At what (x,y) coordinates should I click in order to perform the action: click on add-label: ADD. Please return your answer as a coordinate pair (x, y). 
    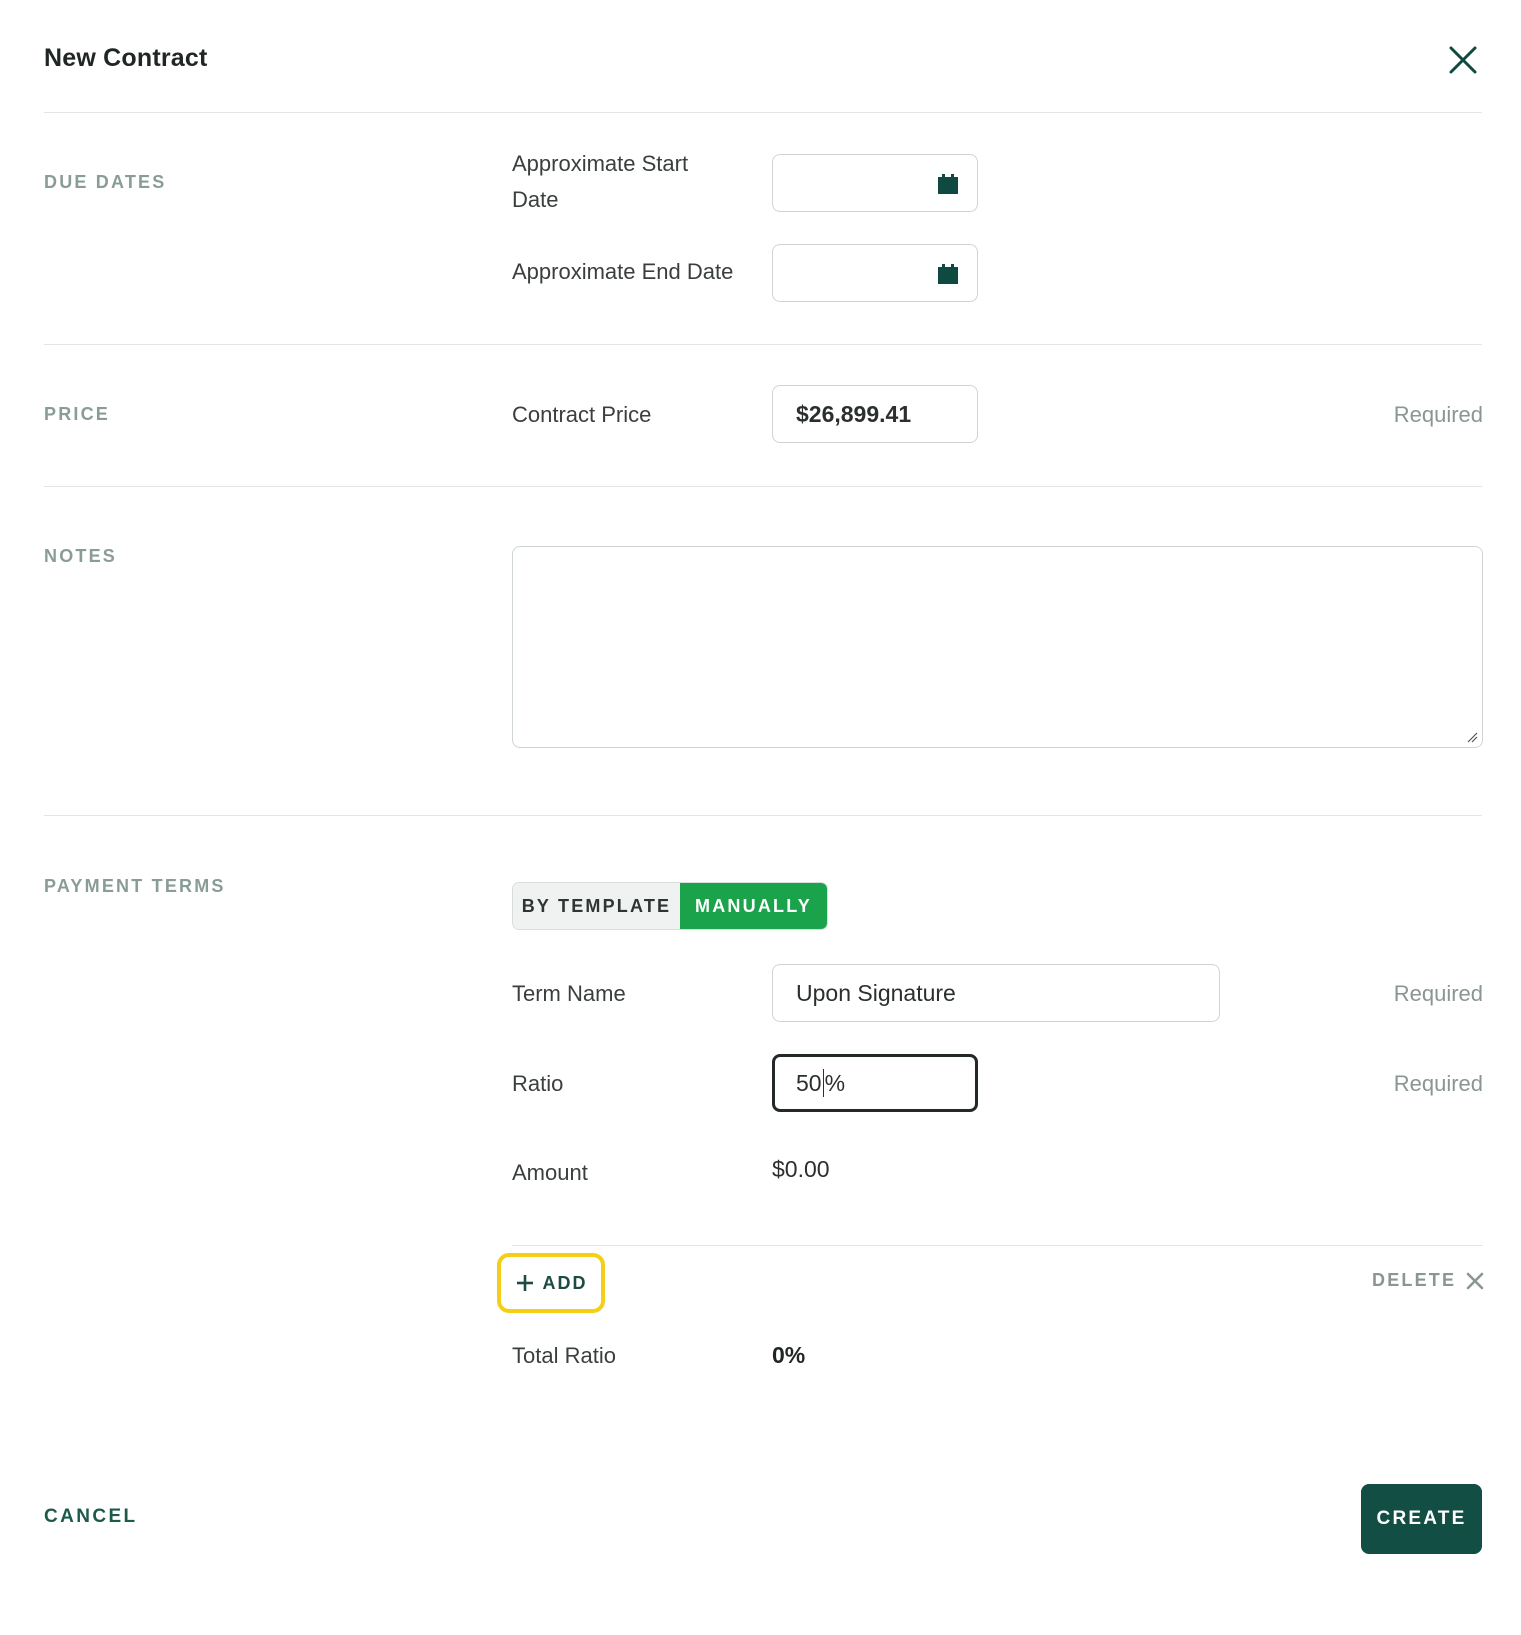
    Looking at the image, I should click on (565, 1282).